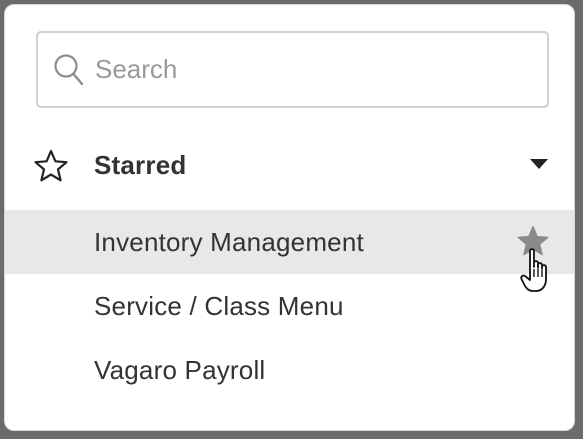 This screenshot has height=439, width=583. I want to click on list-item: Vagaro Payroll, so click(289, 370).